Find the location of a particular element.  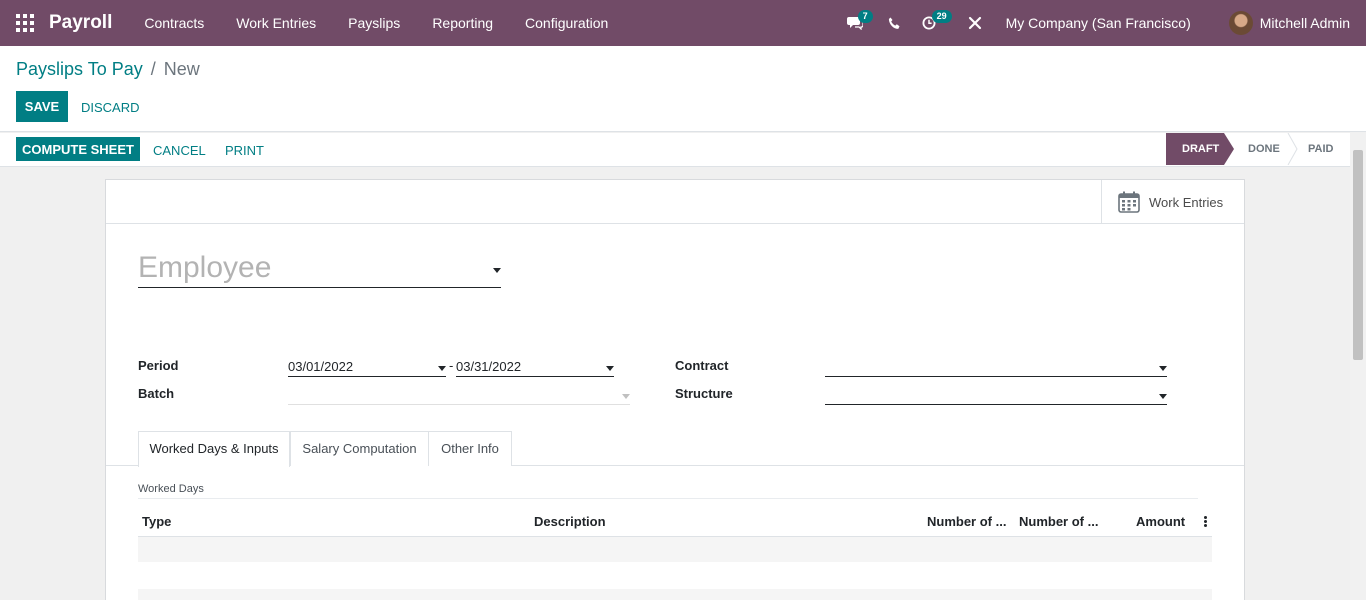

discard-button: DISCARD is located at coordinates (110, 107).